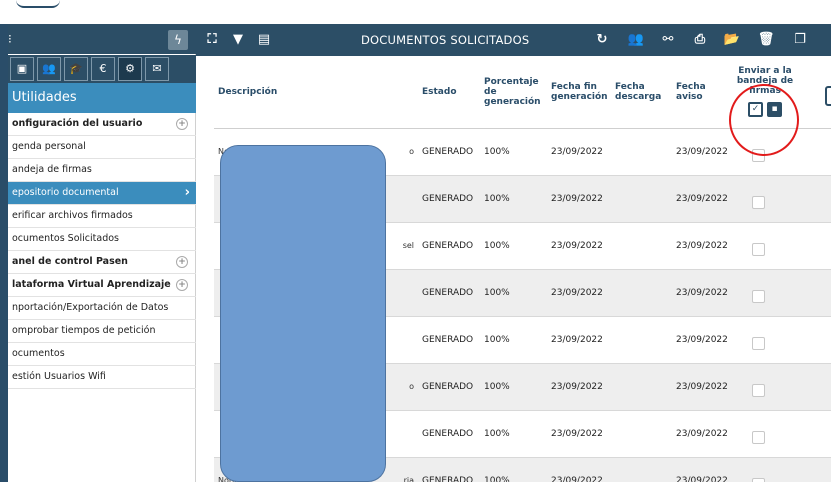  What do you see at coordinates (602, 40) in the screenshot?
I see `refresh-icon: ↻` at bounding box center [602, 40].